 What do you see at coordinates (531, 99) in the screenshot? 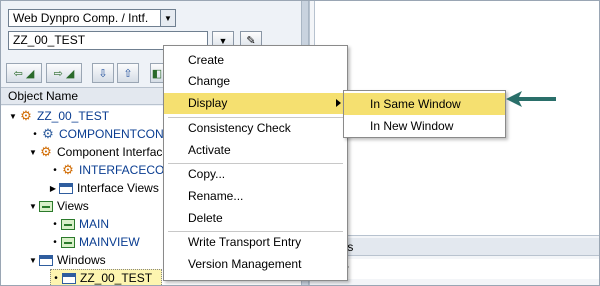
I see `annotation-arrow-icon` at bounding box center [531, 99].